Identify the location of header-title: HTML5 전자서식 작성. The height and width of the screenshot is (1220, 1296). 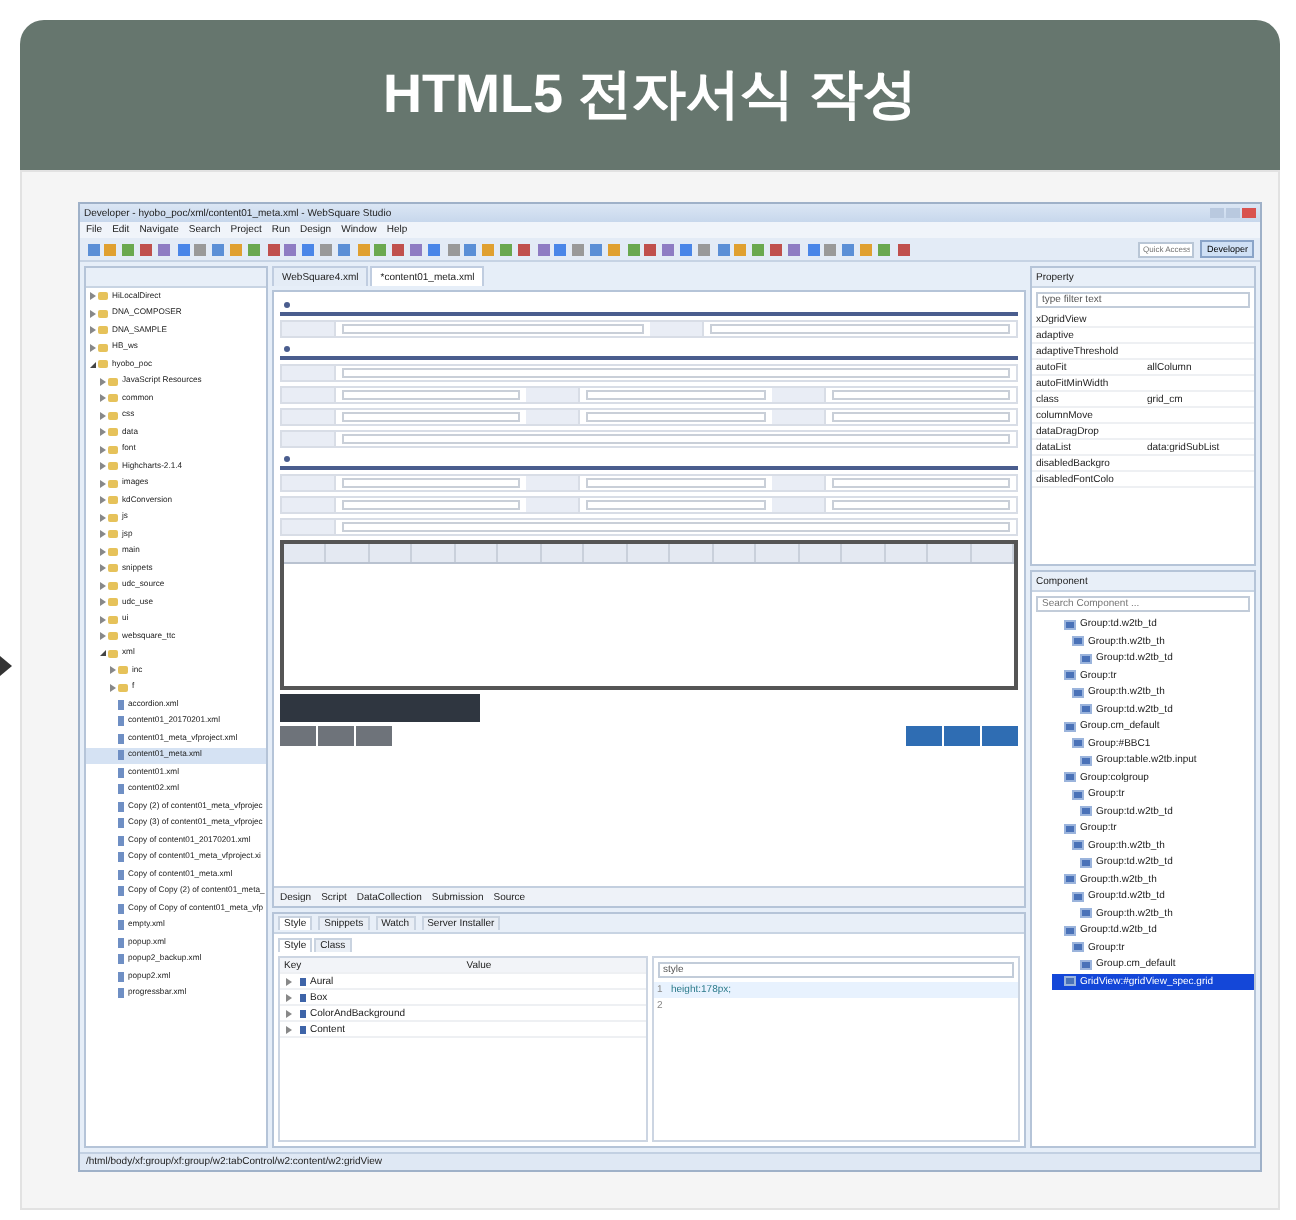
(650, 95).